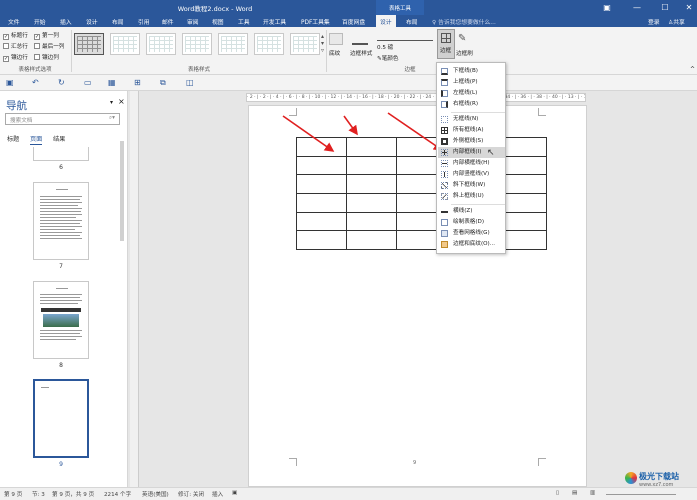 The height and width of the screenshot is (500, 697). I want to click on first-col-checkbox: ✓ 第一列, so click(46, 35).